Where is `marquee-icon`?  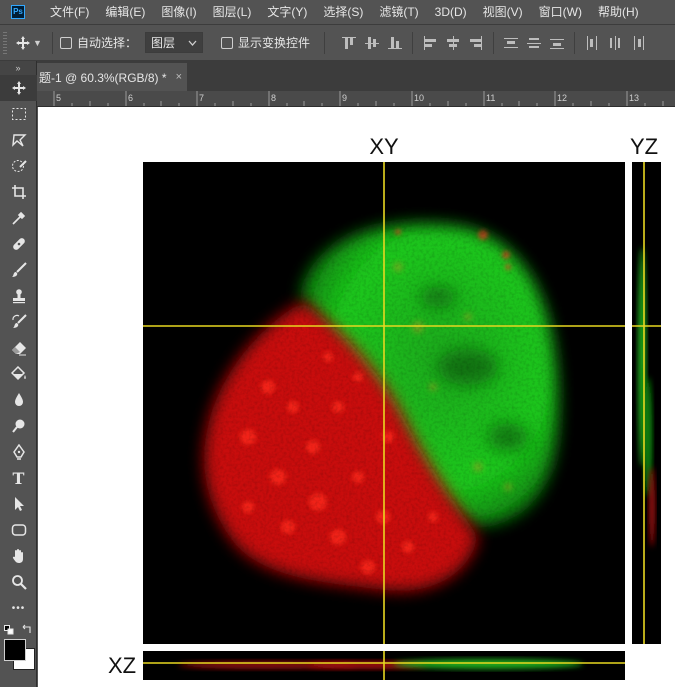
marquee-icon is located at coordinates (18, 114).